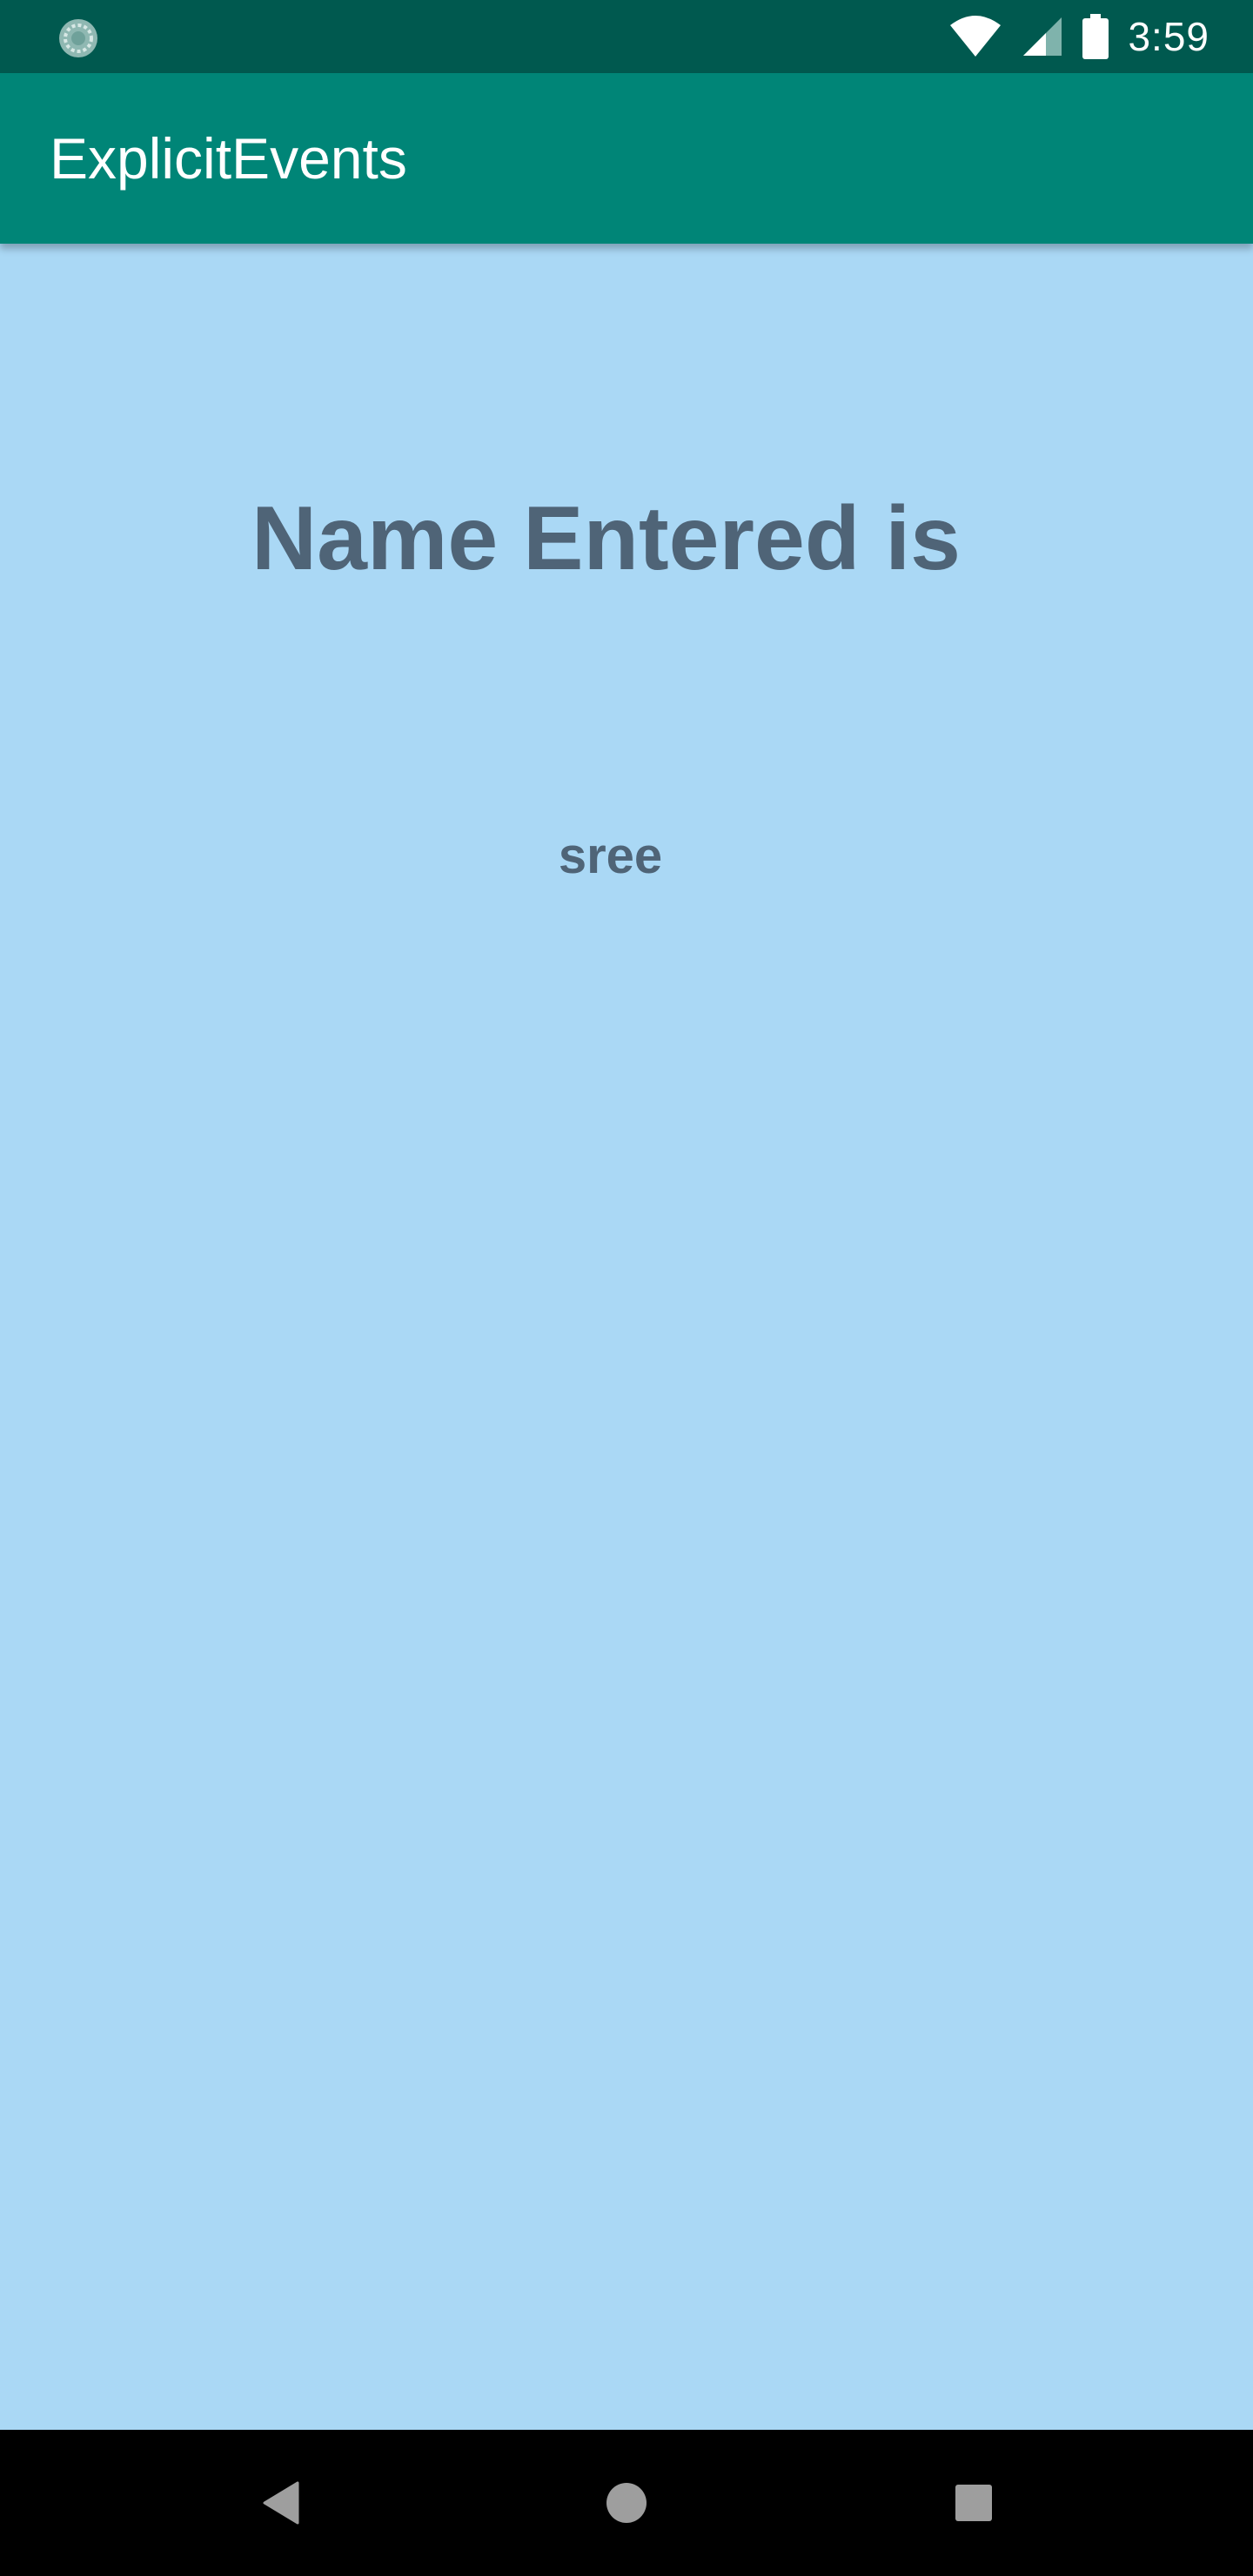 The image size is (1253, 2576). Describe the element at coordinates (606, 538) in the screenshot. I see `name-heading: Name Entered is` at that location.